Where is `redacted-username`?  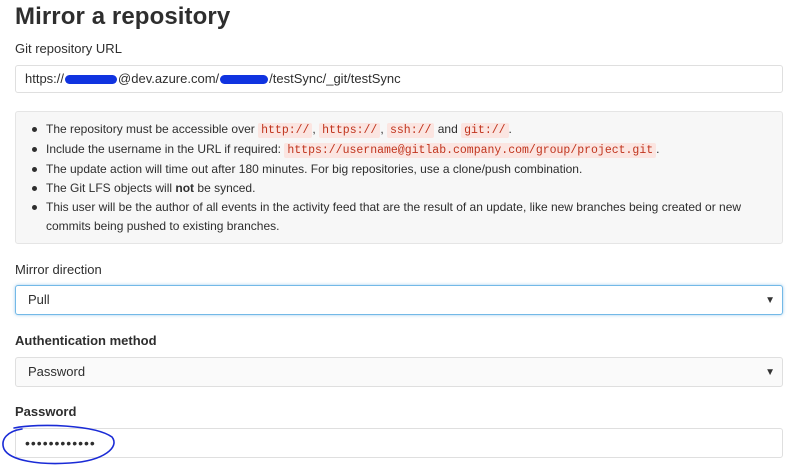 redacted-username is located at coordinates (91, 80).